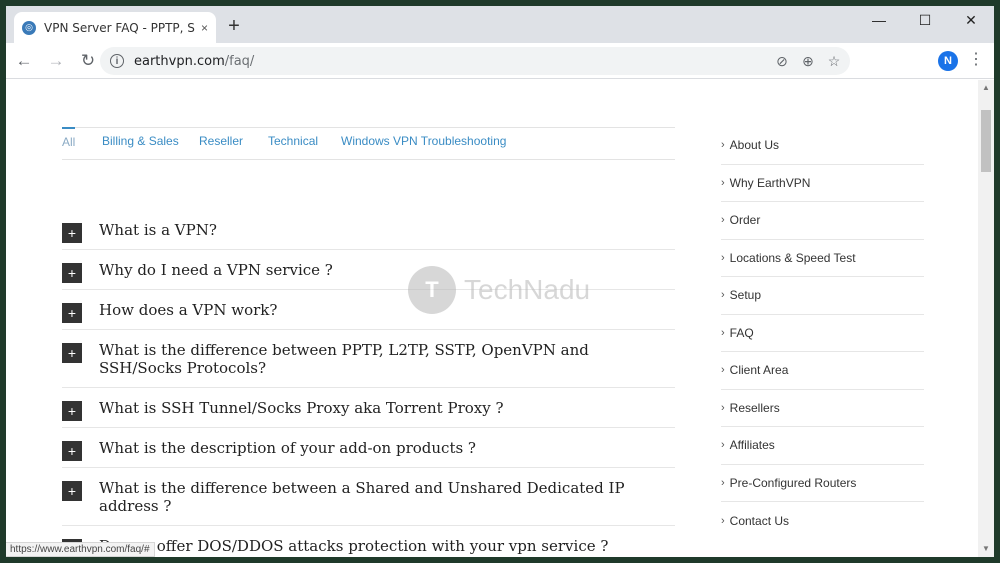  Describe the element at coordinates (986, 549) in the screenshot. I see `scroll-down-arrow-icon: ▼` at that location.